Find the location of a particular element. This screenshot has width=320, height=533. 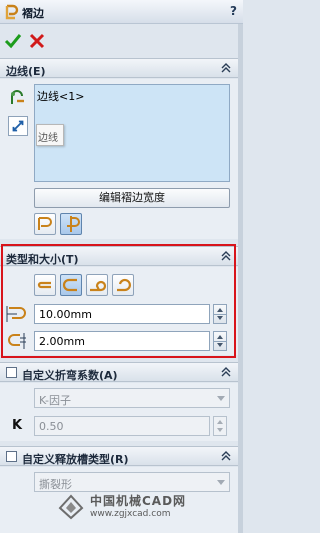

property-manager-titlebar: 褶边 ? is located at coordinates (121, 12).